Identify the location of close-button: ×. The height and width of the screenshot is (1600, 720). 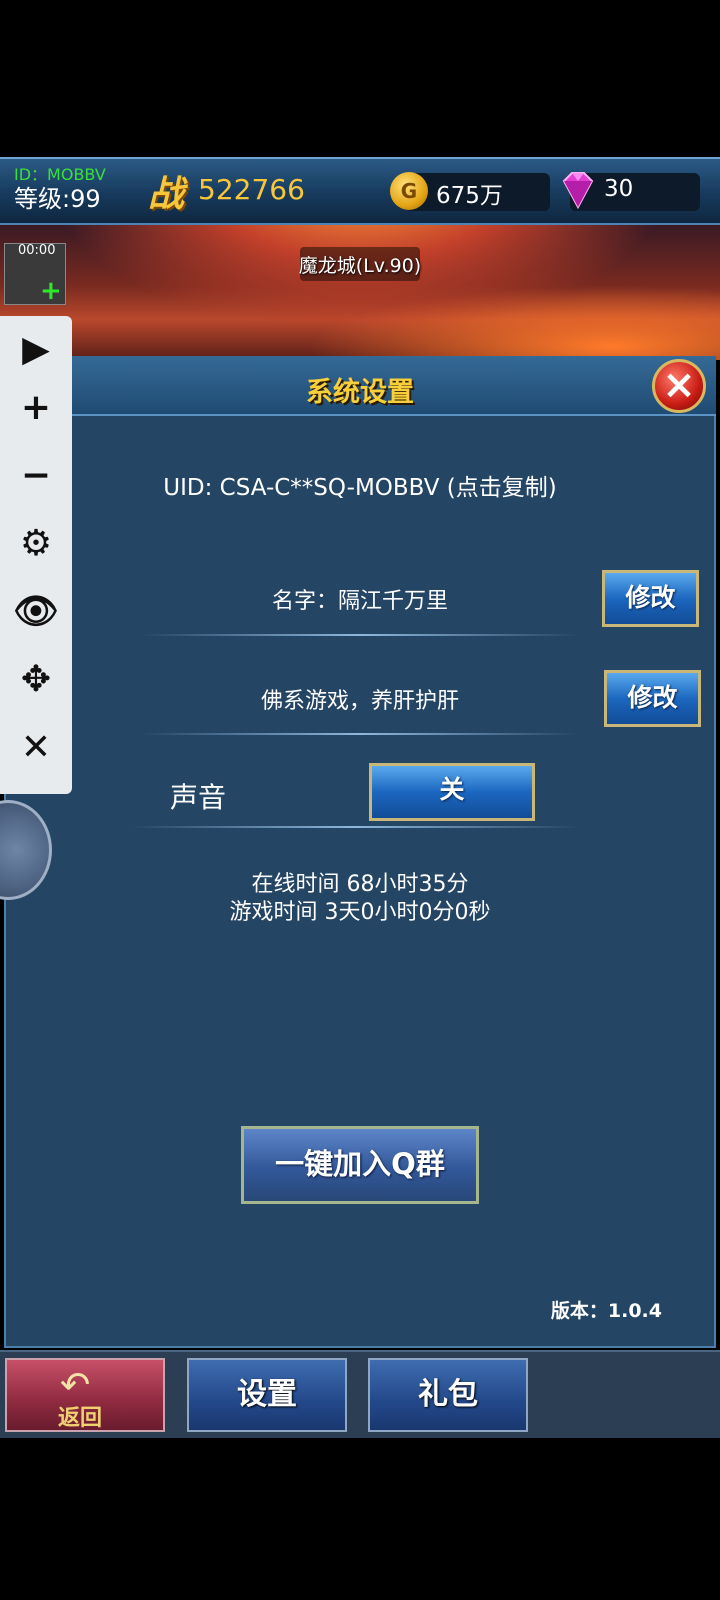
(679, 386).